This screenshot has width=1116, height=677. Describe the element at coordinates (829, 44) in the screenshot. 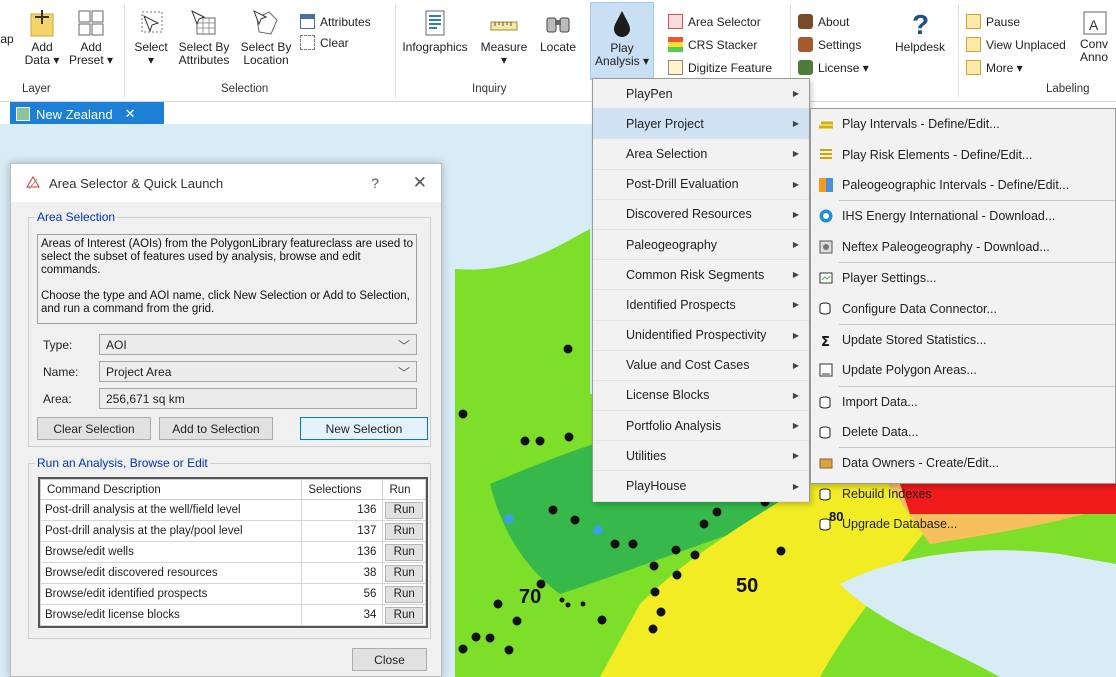

I see `settings-button: Settings` at that location.